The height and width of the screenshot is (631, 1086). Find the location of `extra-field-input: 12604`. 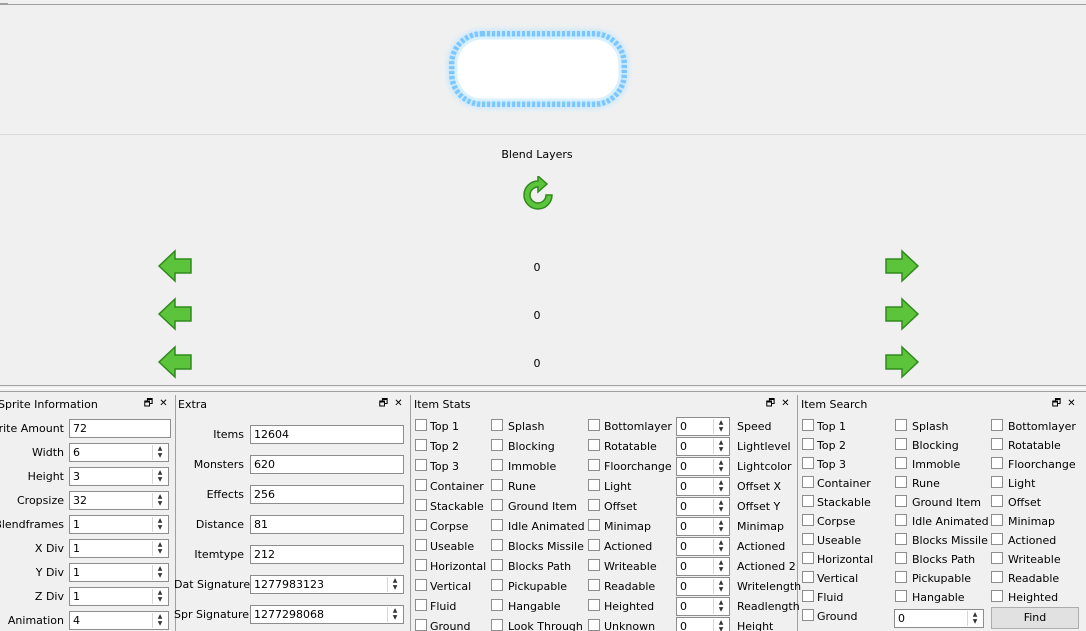

extra-field-input: 12604 is located at coordinates (327, 434).